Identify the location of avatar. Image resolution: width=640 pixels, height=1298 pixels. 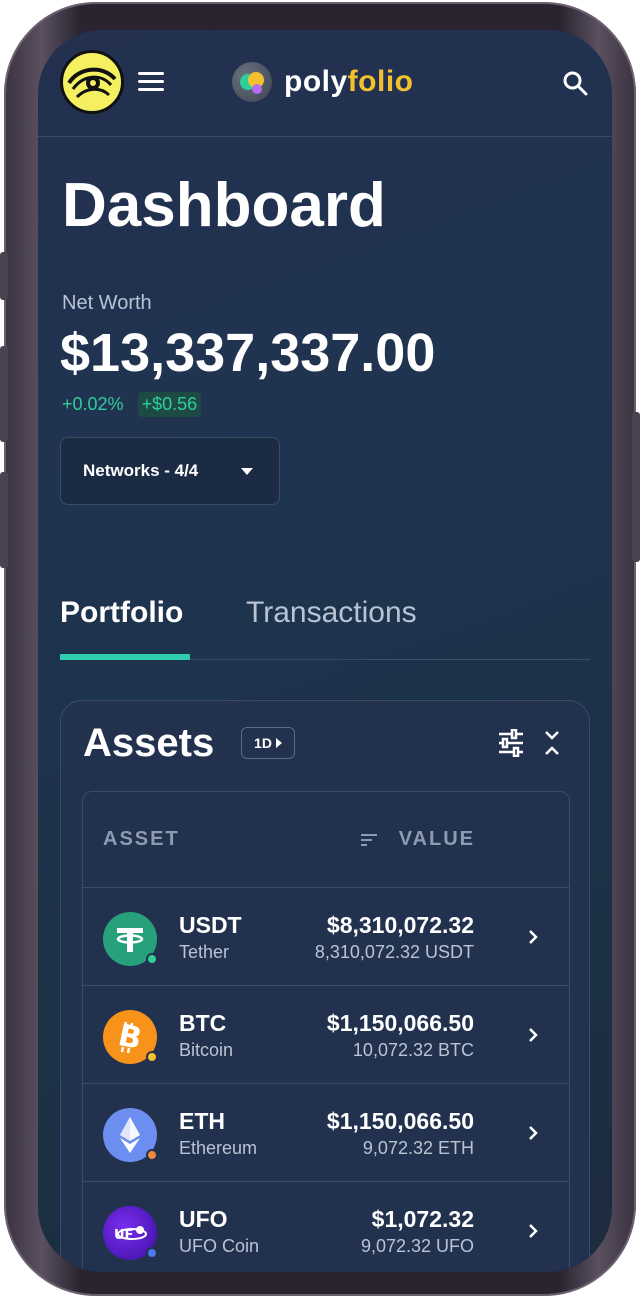
(92, 82).